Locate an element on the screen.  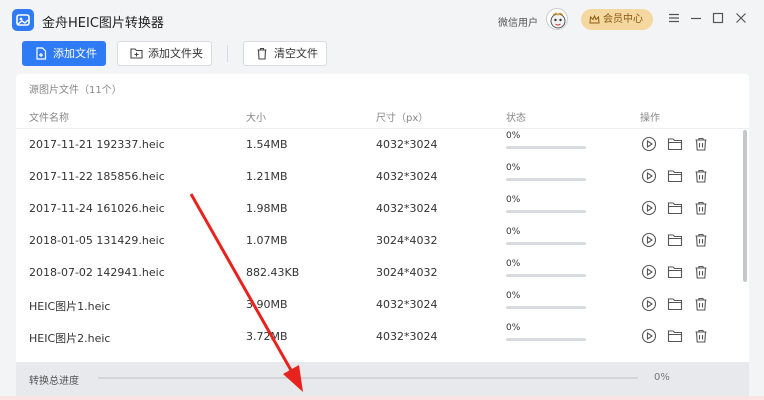
toolbar-divider is located at coordinates (227, 53).